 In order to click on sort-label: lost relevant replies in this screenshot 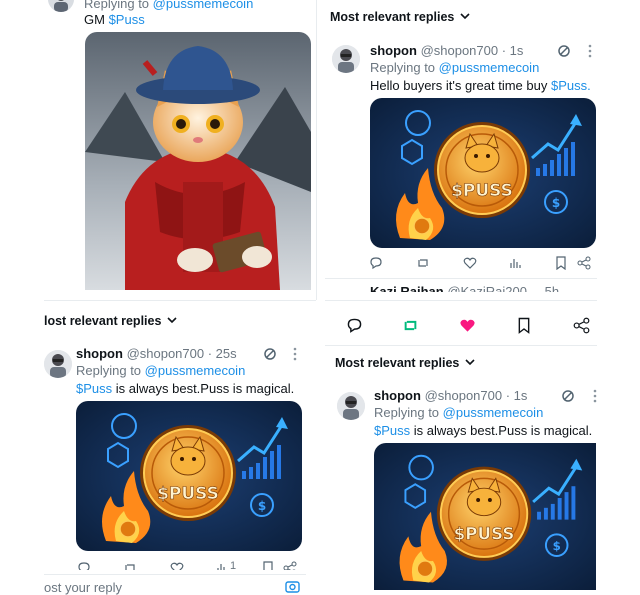, I will do `click(103, 321)`.